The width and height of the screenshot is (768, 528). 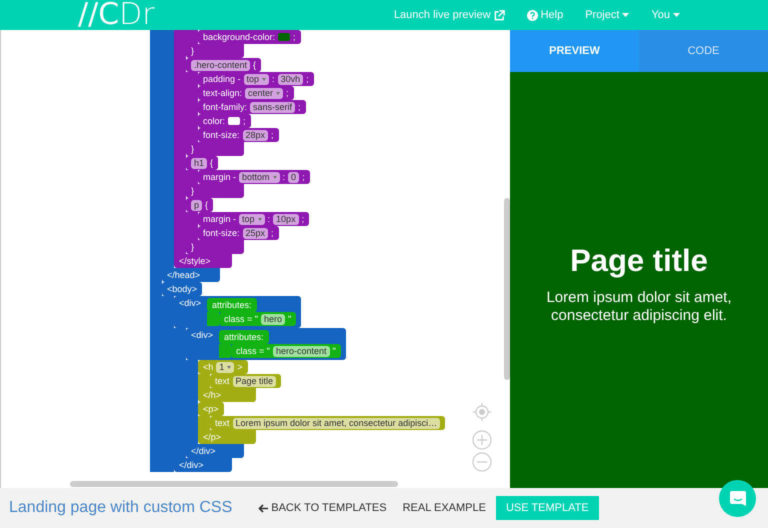 I want to click on dropdown: 1, so click(x=225, y=367).